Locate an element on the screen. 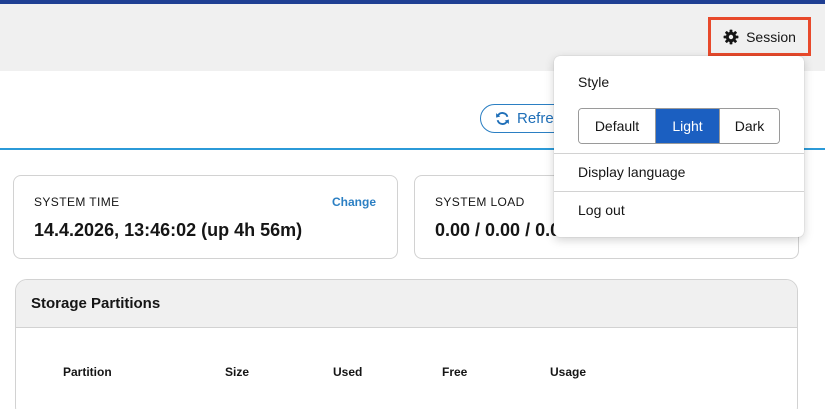  style-default-button: Default is located at coordinates (617, 126).